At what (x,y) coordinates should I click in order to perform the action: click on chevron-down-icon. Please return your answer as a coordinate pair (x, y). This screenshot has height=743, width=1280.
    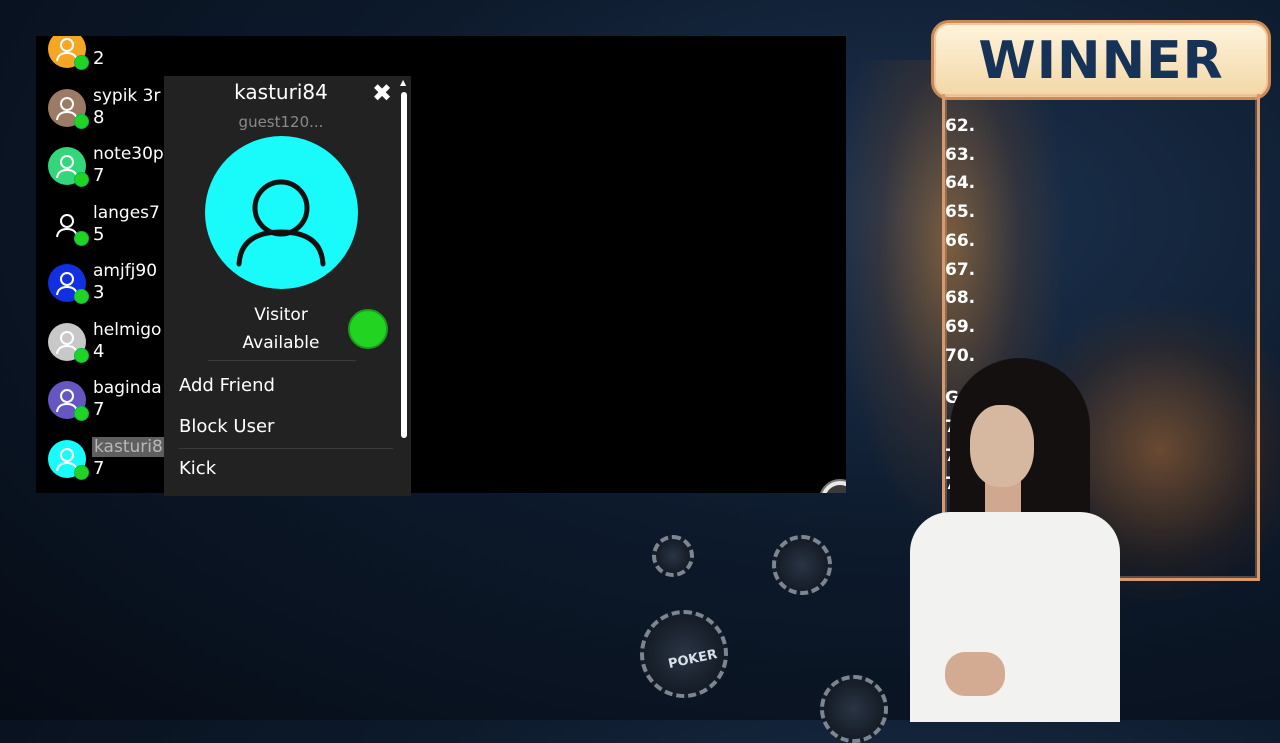
    Looking at the image, I should click on (836, 489).